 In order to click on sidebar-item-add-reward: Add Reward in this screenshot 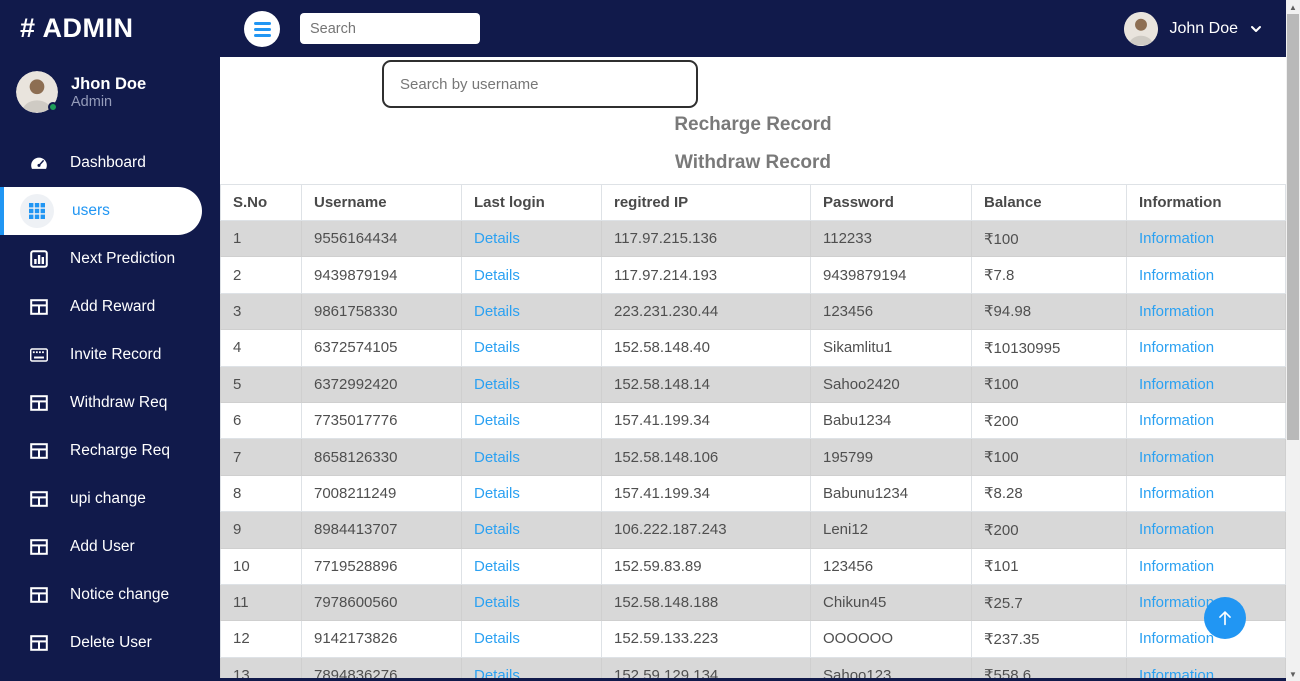, I will do `click(110, 307)`.